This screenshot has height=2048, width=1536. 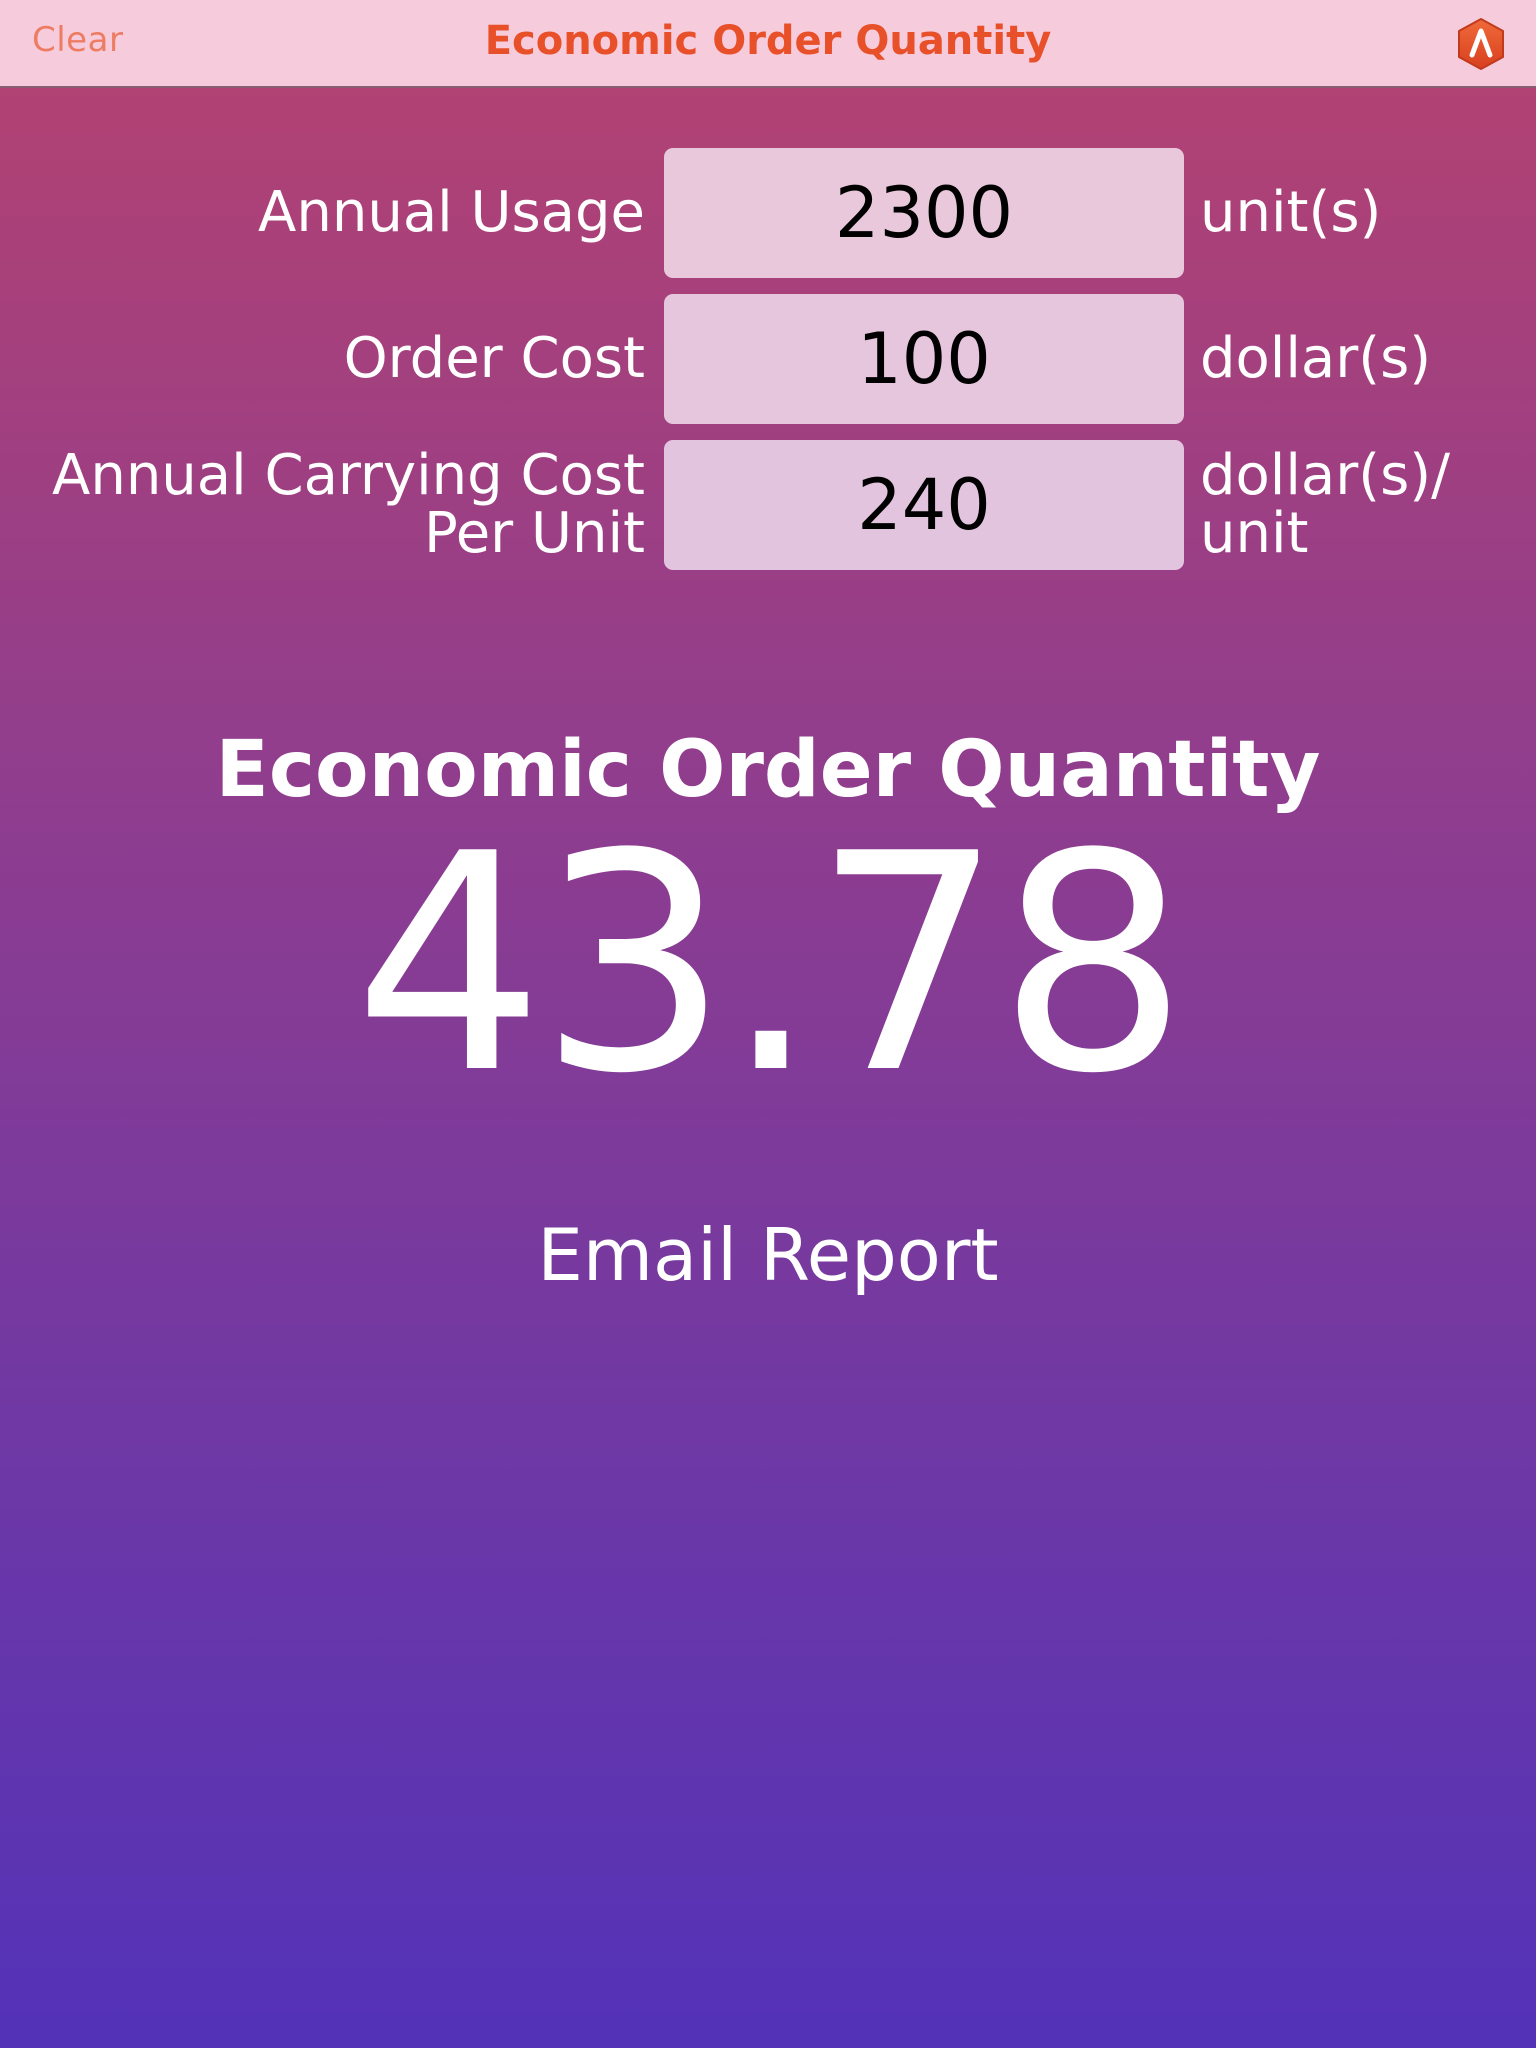 I want to click on order-cost-unit: dollar(s), so click(x=1360, y=359).